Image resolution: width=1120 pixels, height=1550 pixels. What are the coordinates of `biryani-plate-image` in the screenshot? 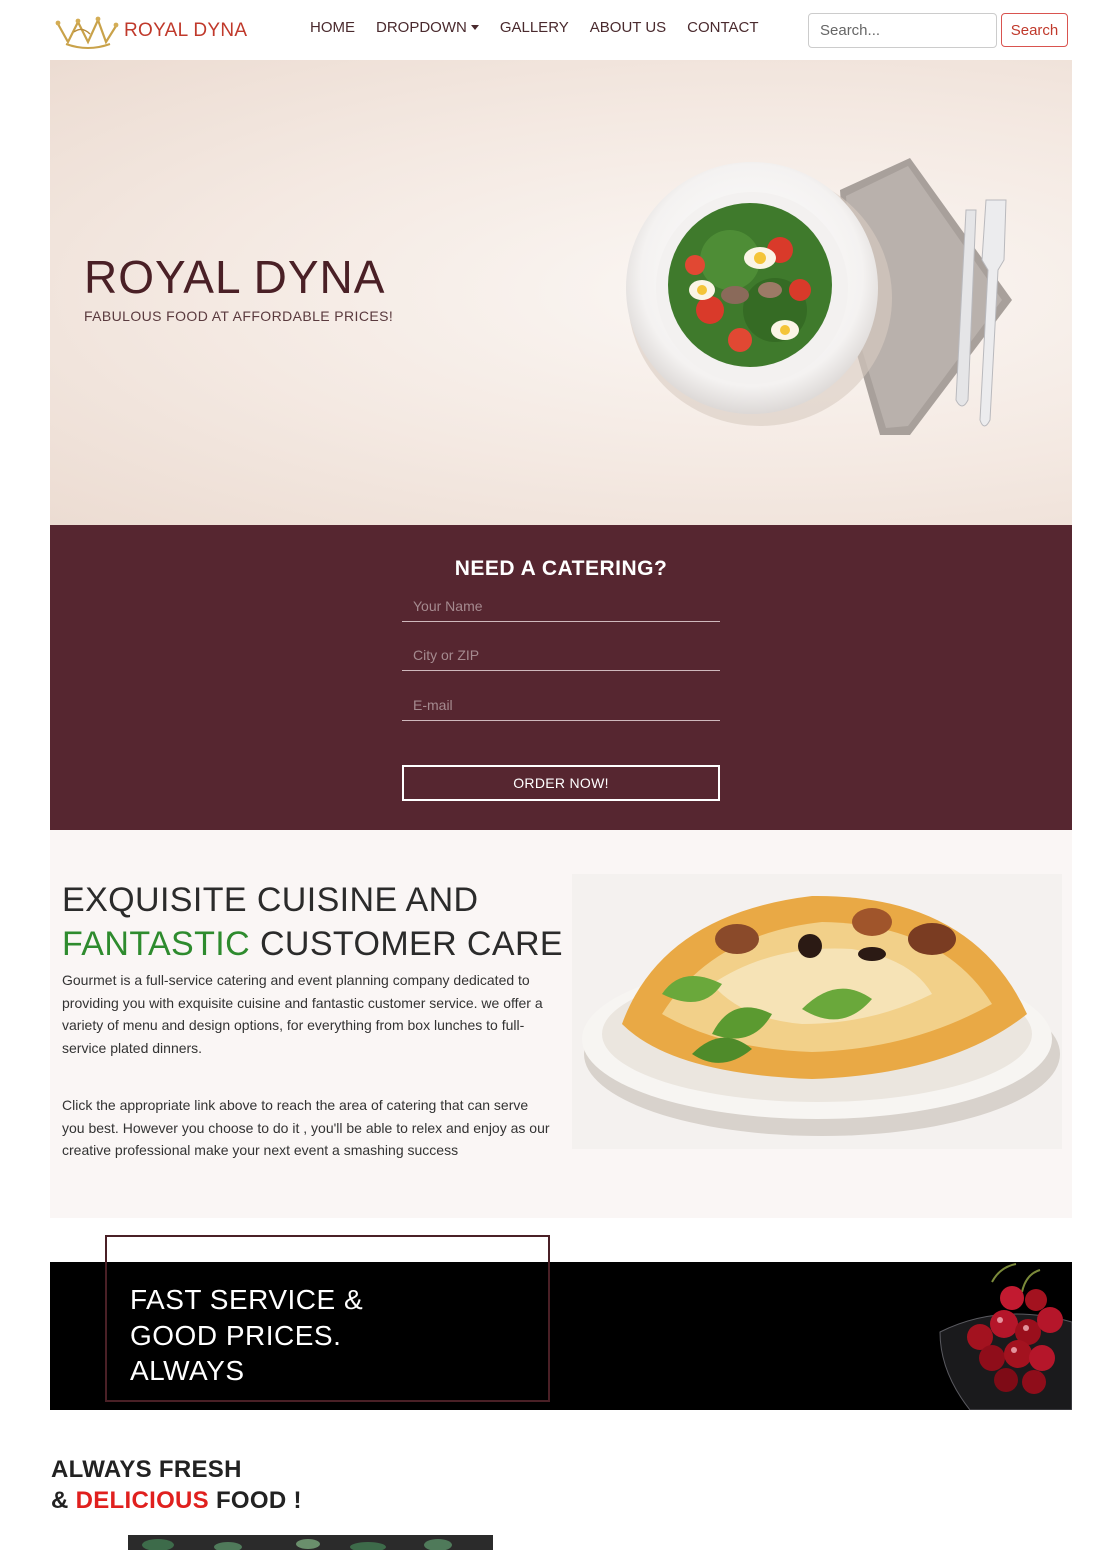 It's located at (817, 1011).